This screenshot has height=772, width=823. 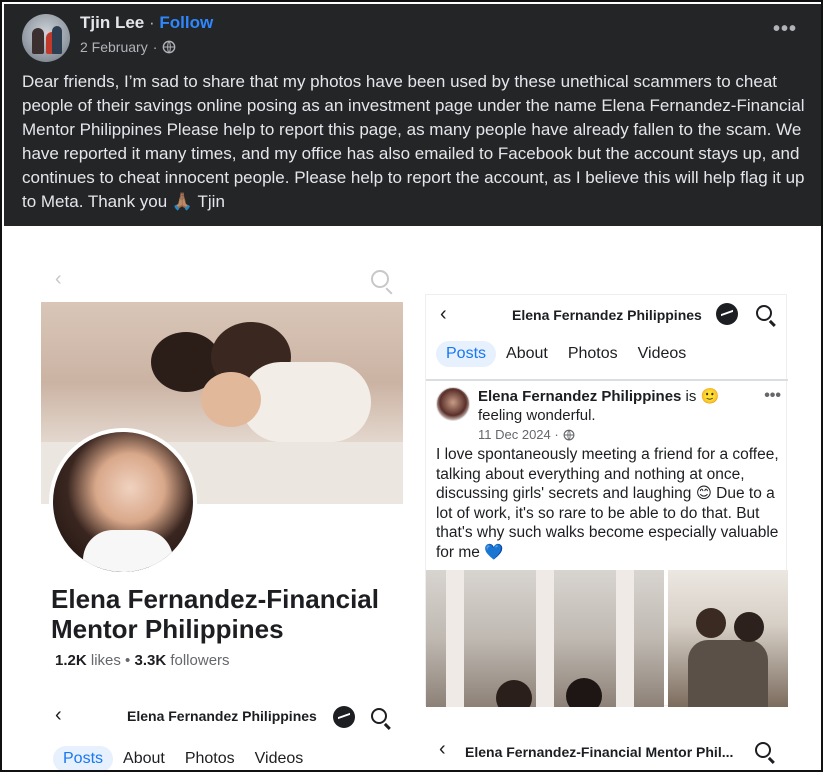 What do you see at coordinates (112, 22) in the screenshot?
I see `author-name: Tjin Lee` at bounding box center [112, 22].